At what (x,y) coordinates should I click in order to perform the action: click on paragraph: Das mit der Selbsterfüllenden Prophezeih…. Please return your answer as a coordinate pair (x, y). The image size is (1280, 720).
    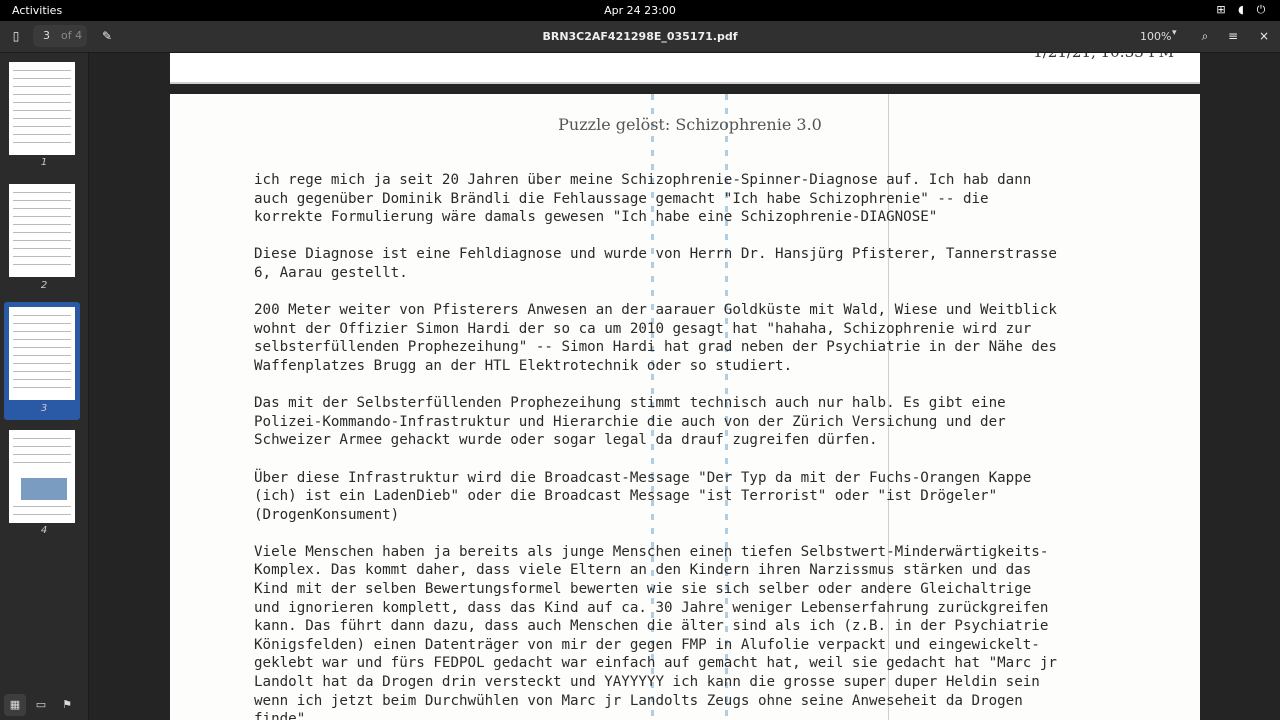
    Looking at the image, I should click on (630, 422).